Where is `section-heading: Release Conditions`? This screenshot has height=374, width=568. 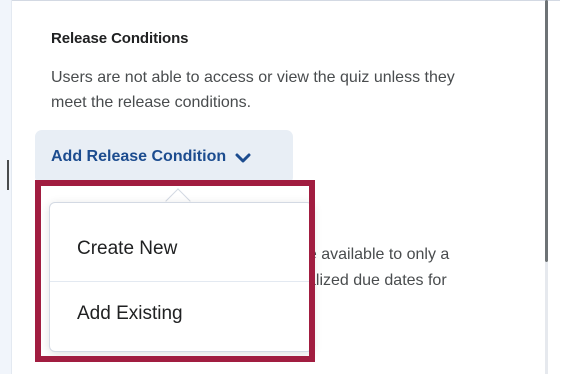
section-heading: Release Conditions is located at coordinates (120, 38).